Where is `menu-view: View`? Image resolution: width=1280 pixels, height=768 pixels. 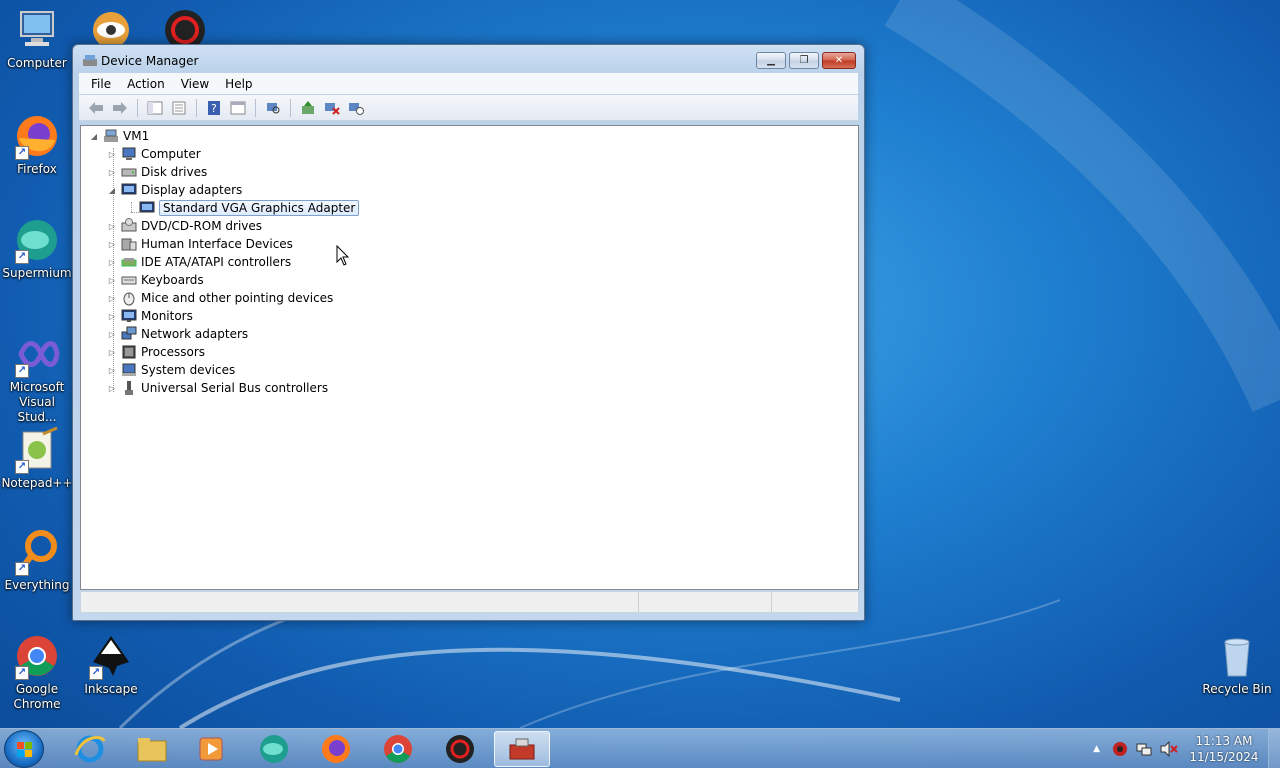 menu-view: View is located at coordinates (195, 84).